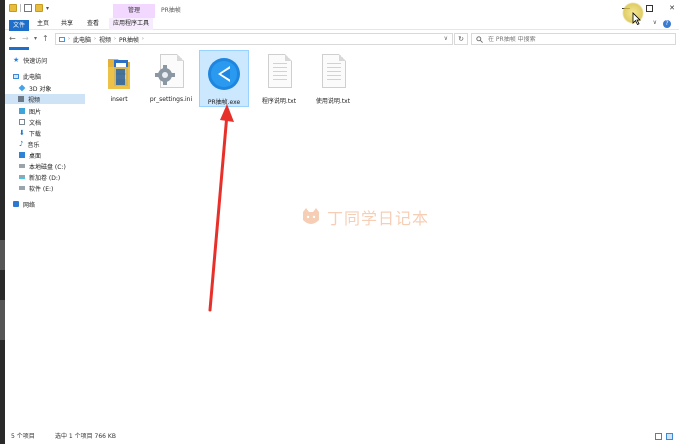 The image size is (679, 444). I want to click on music-icon: ♪, so click(21, 144).